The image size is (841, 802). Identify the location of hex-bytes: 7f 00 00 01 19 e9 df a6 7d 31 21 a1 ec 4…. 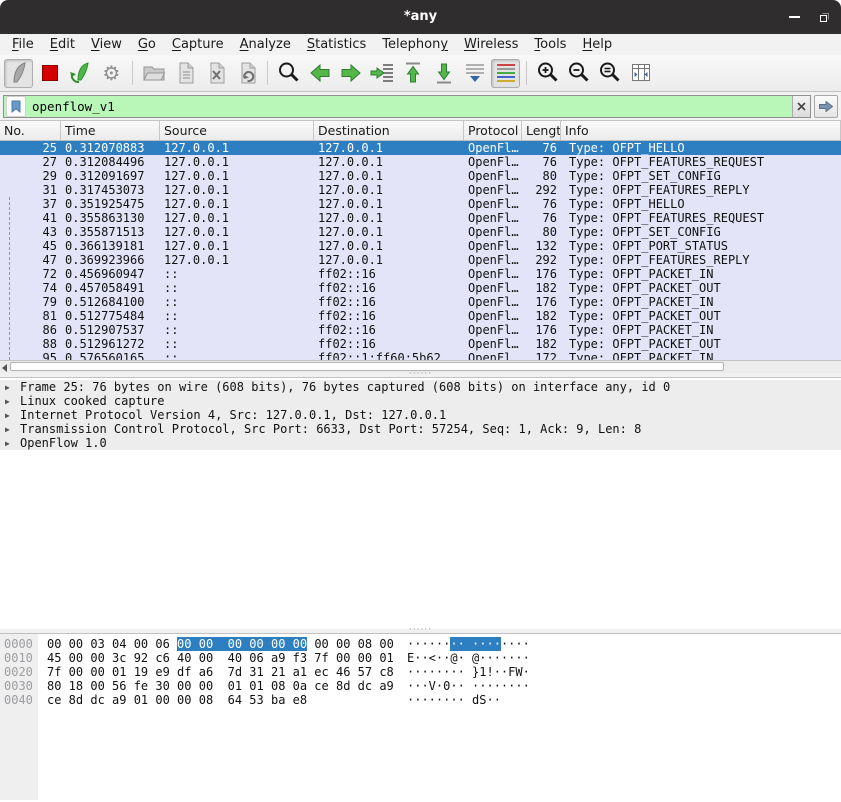
(220, 672).